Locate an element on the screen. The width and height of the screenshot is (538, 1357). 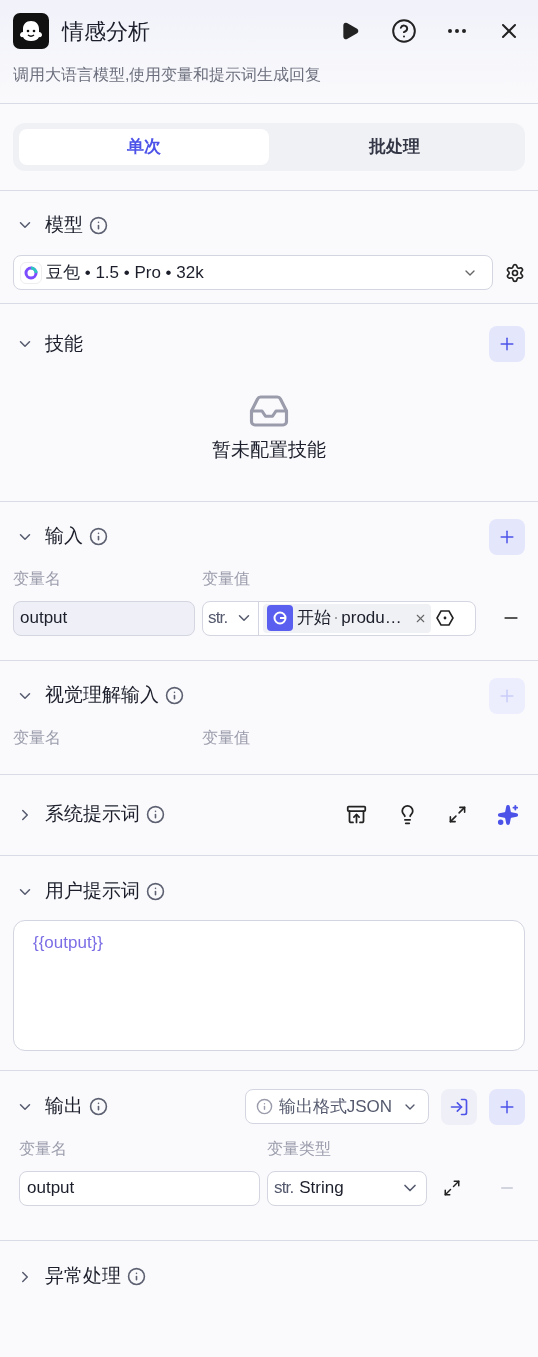
help-icon is located at coordinates (404, 31).